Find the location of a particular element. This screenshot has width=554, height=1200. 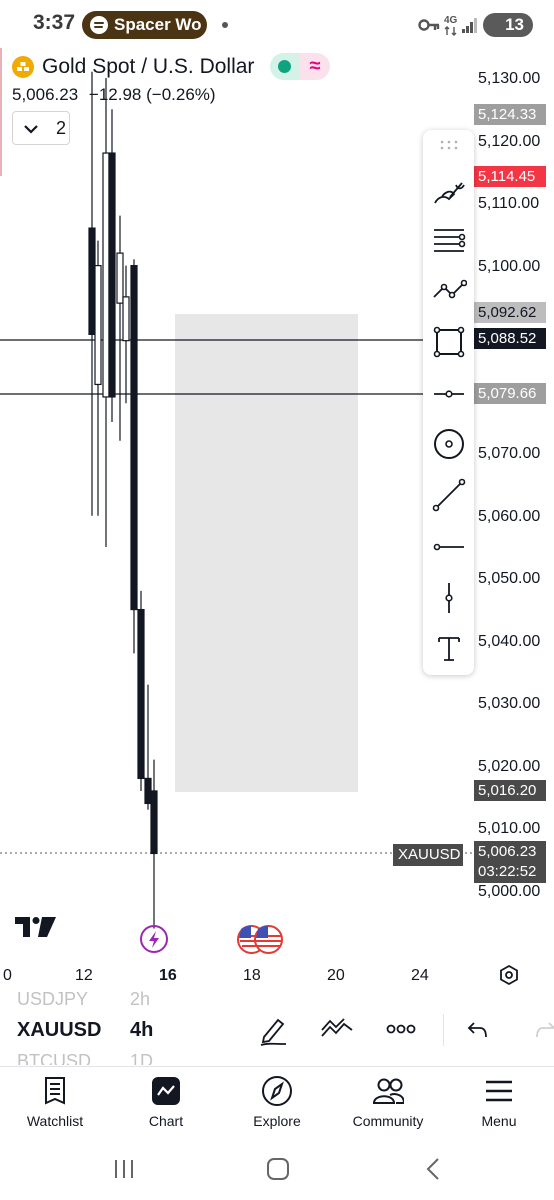

chart-settings-icon is located at coordinates (509, 975).